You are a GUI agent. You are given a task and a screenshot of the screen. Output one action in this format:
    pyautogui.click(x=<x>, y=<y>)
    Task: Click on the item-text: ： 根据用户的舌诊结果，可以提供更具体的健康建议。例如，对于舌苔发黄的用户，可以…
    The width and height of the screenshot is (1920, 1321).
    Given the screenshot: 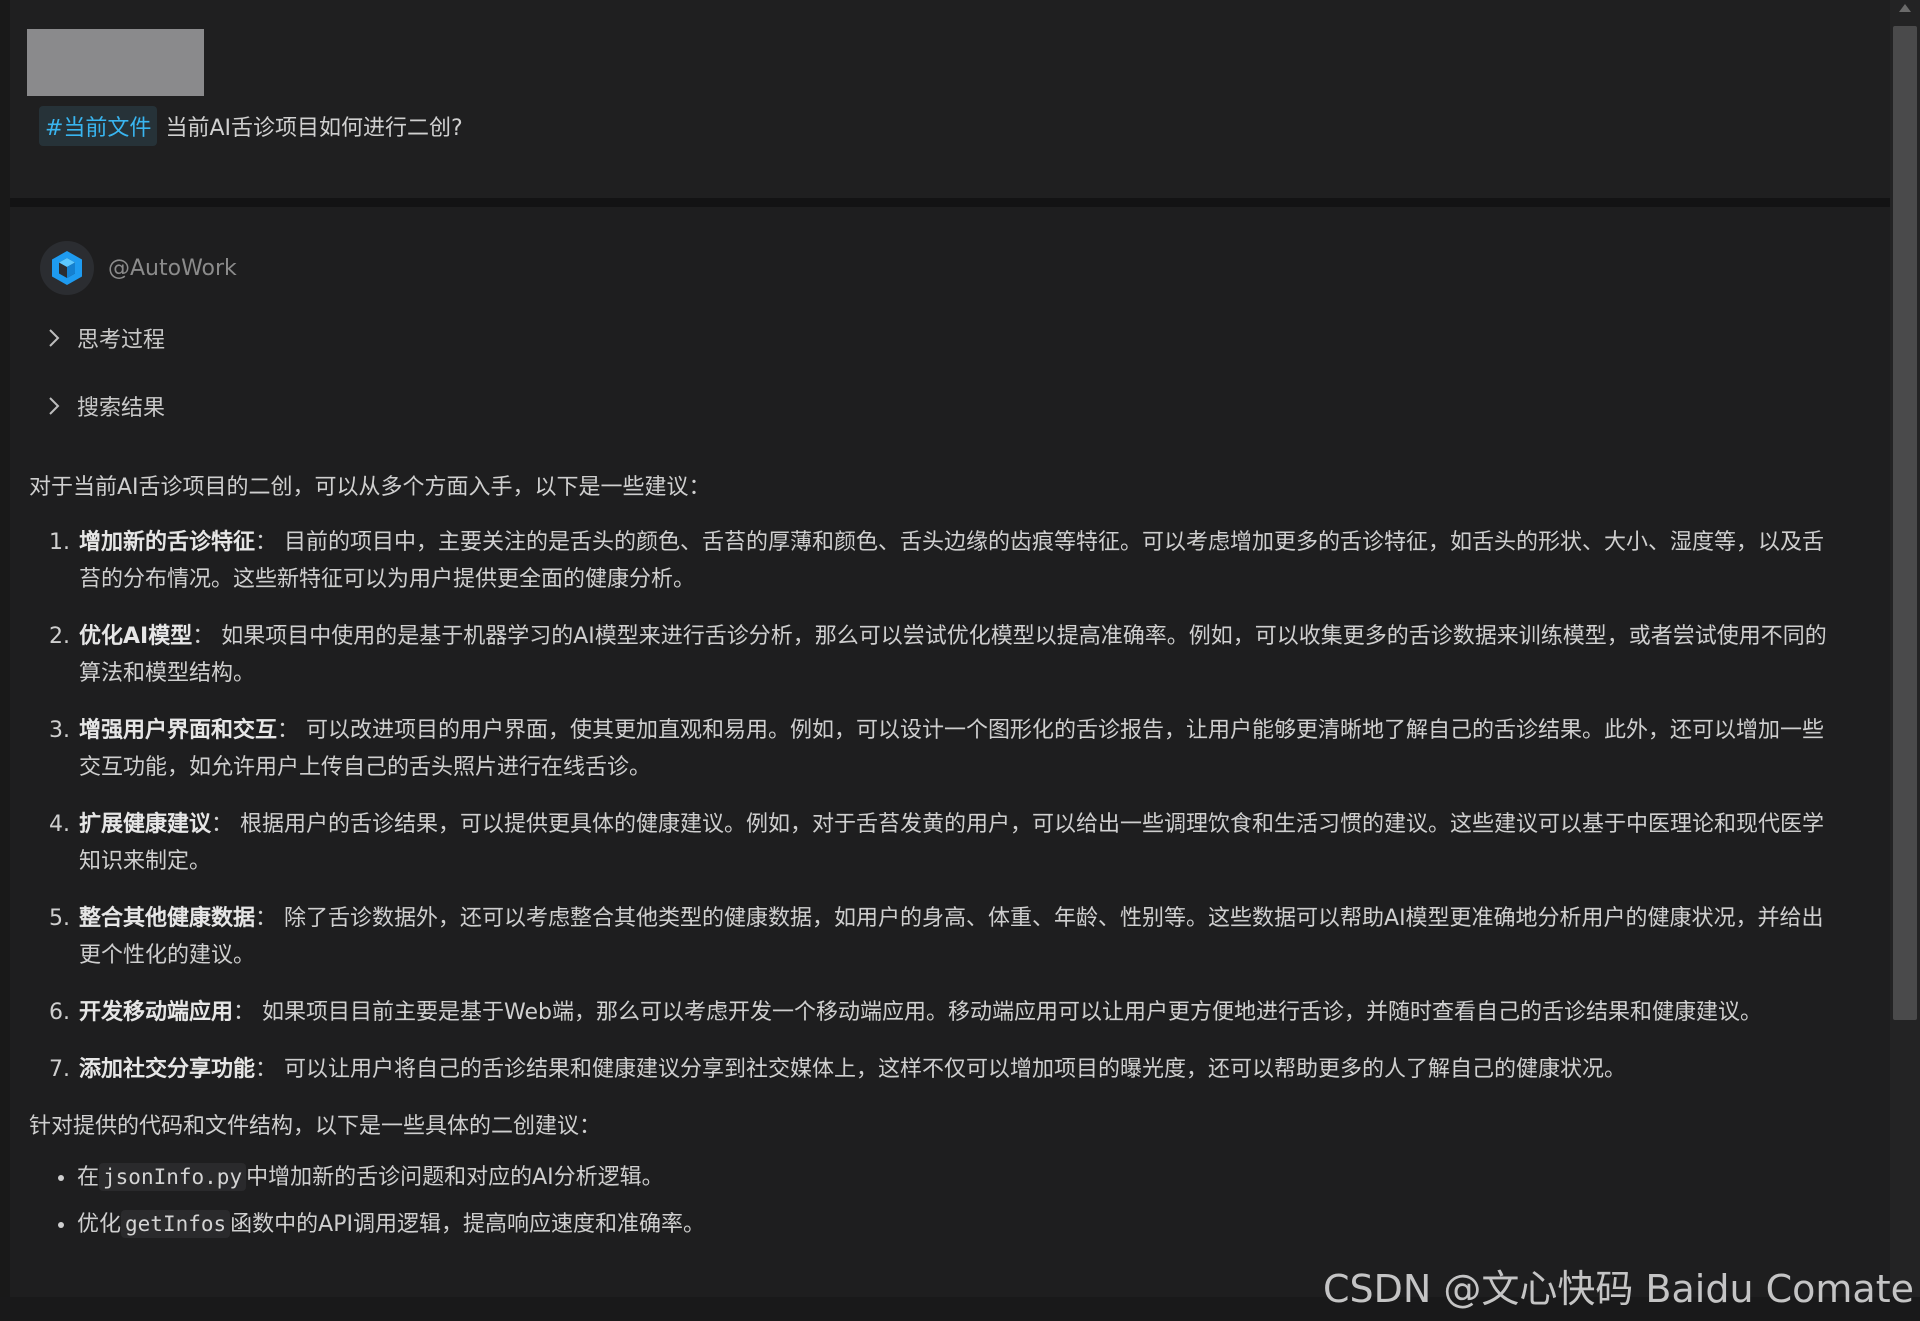 What is the action you would take?
    pyautogui.click(x=952, y=843)
    